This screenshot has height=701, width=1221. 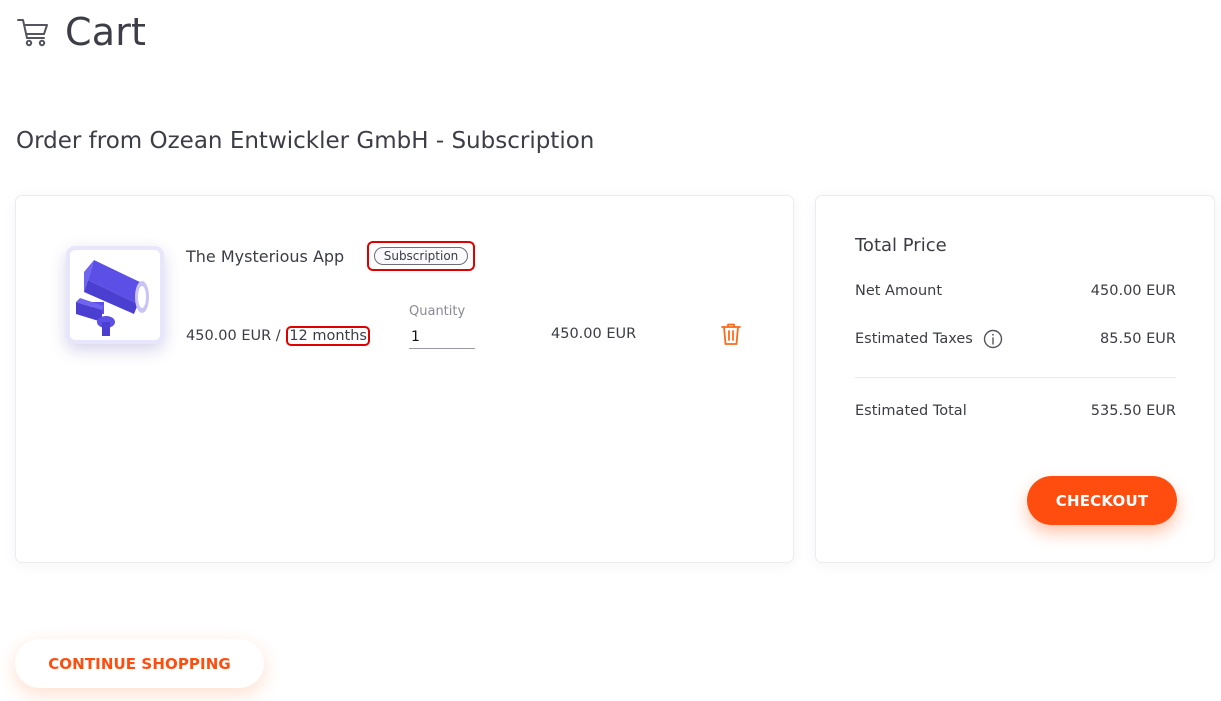 I want to click on page-header: Cart, so click(x=81, y=32).